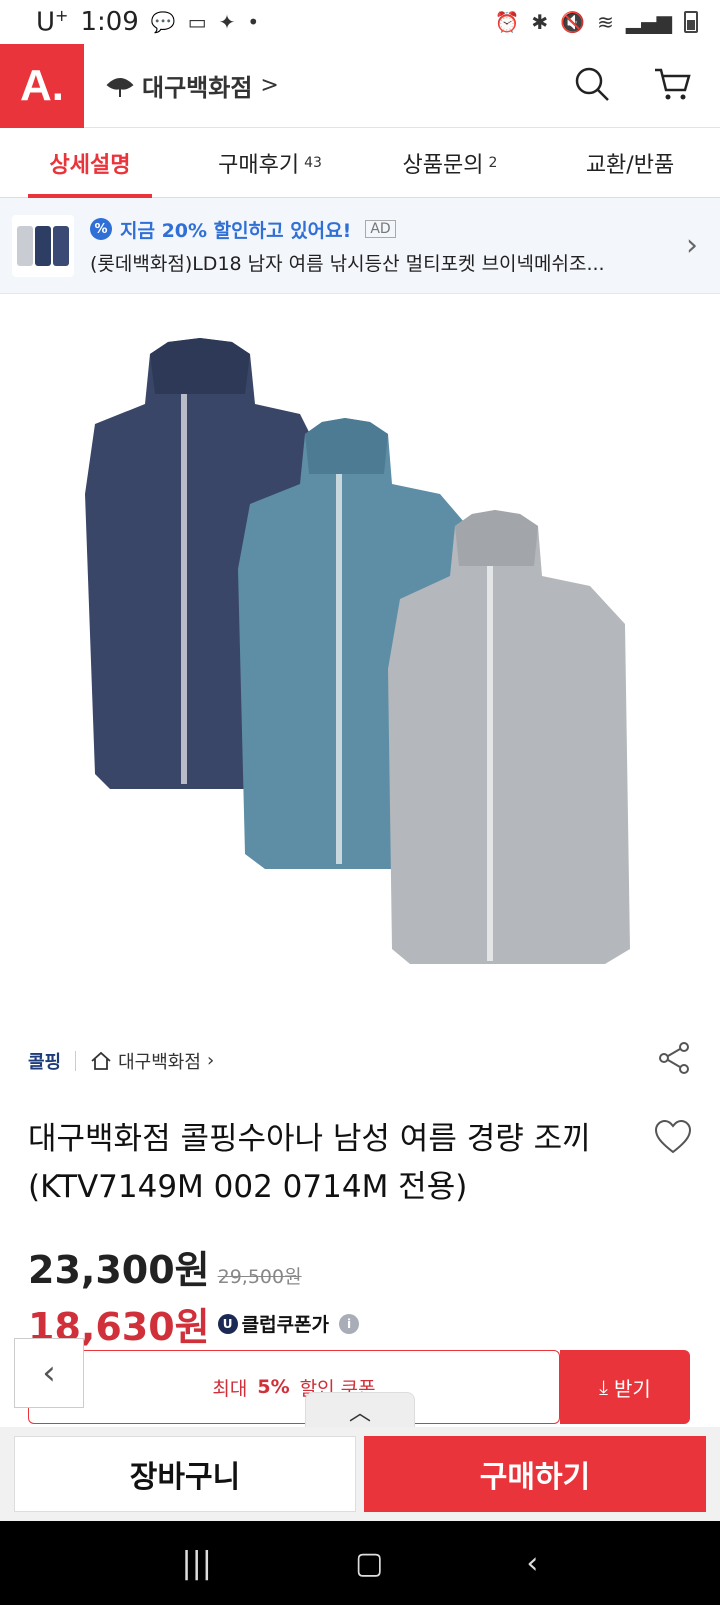 This screenshot has width=720, height=1605. I want to click on tab-questions: 상품문의 2, so click(450, 162).